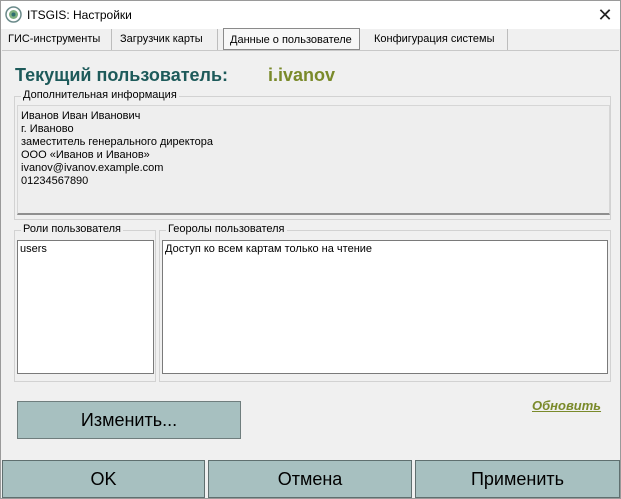 This screenshot has height=499, width=621. What do you see at coordinates (302, 75) in the screenshot?
I see `current-user-login: i.ivanov` at bounding box center [302, 75].